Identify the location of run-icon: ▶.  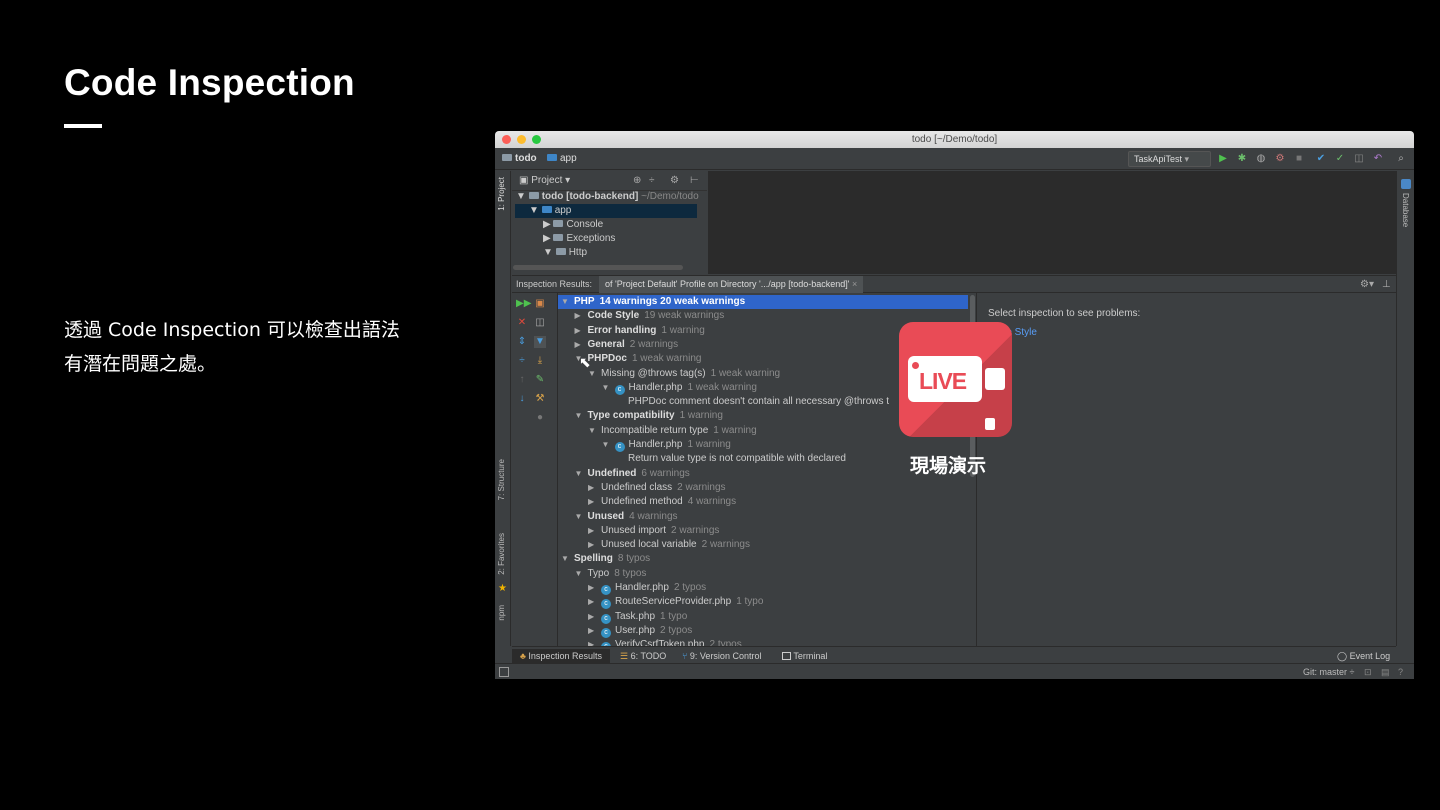
(1223, 159).